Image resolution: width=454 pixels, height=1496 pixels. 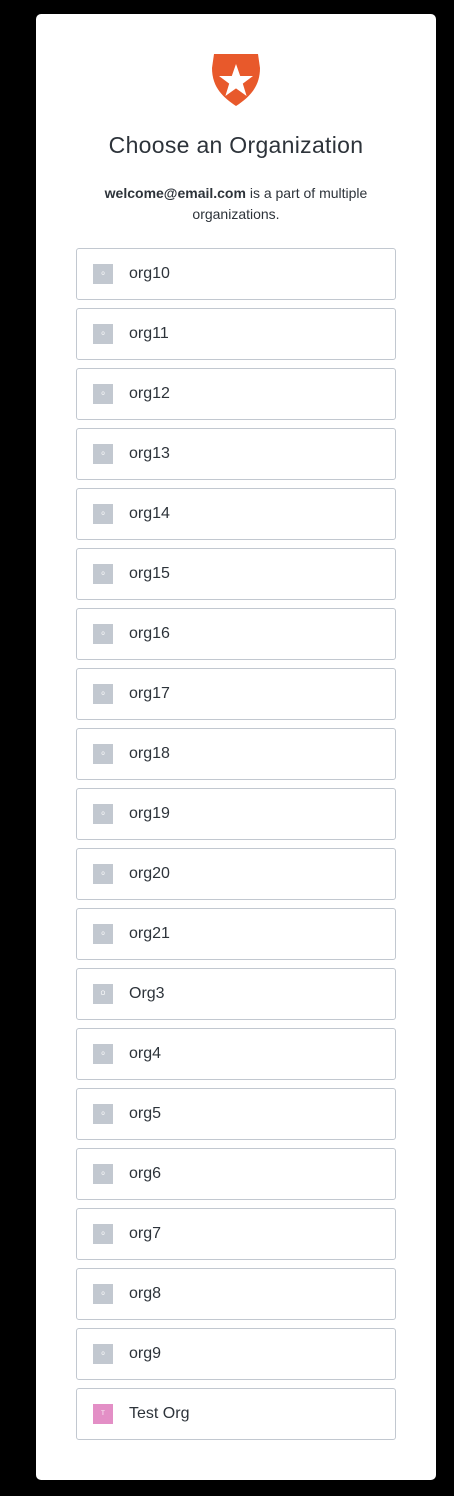 I want to click on user-email: welcome@email.com, so click(x=175, y=193).